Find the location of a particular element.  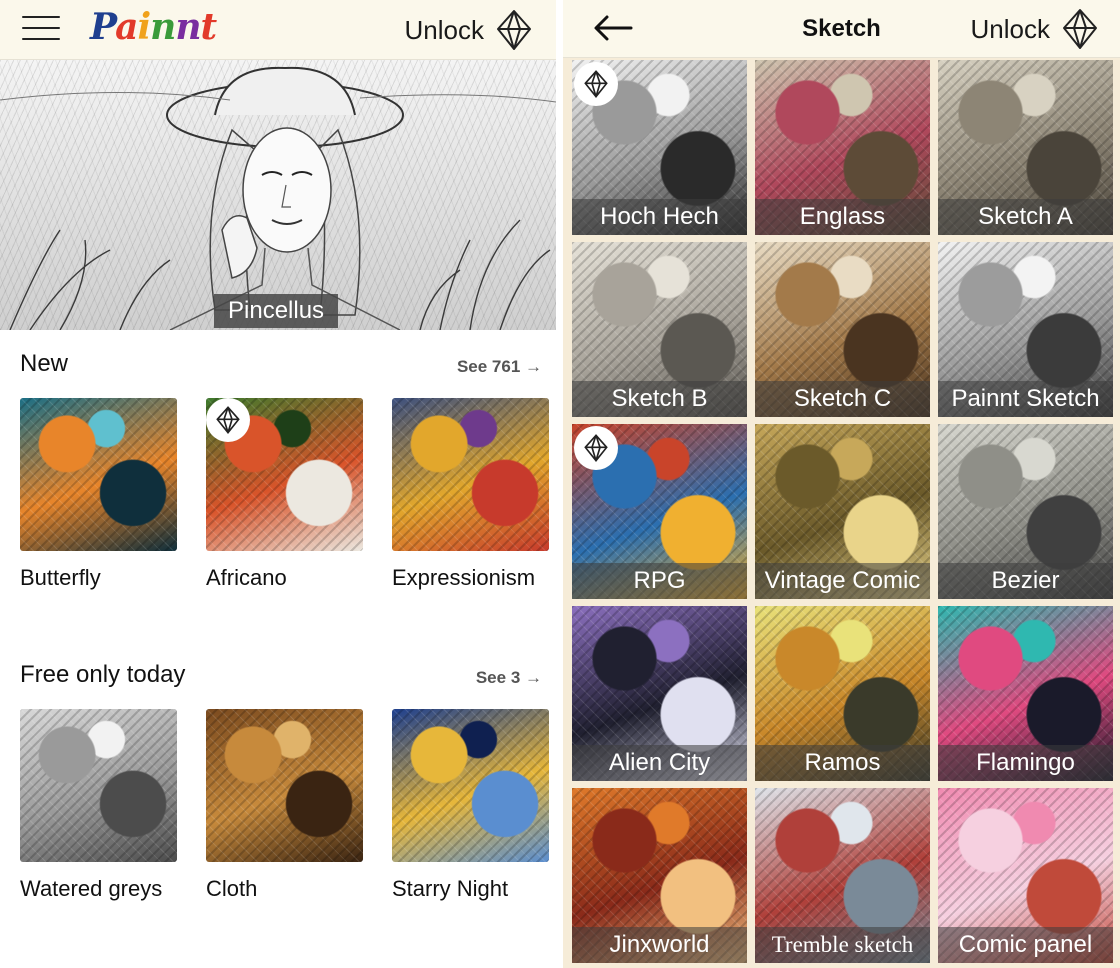

see-all-new-link: See 761 → is located at coordinates (499, 367).